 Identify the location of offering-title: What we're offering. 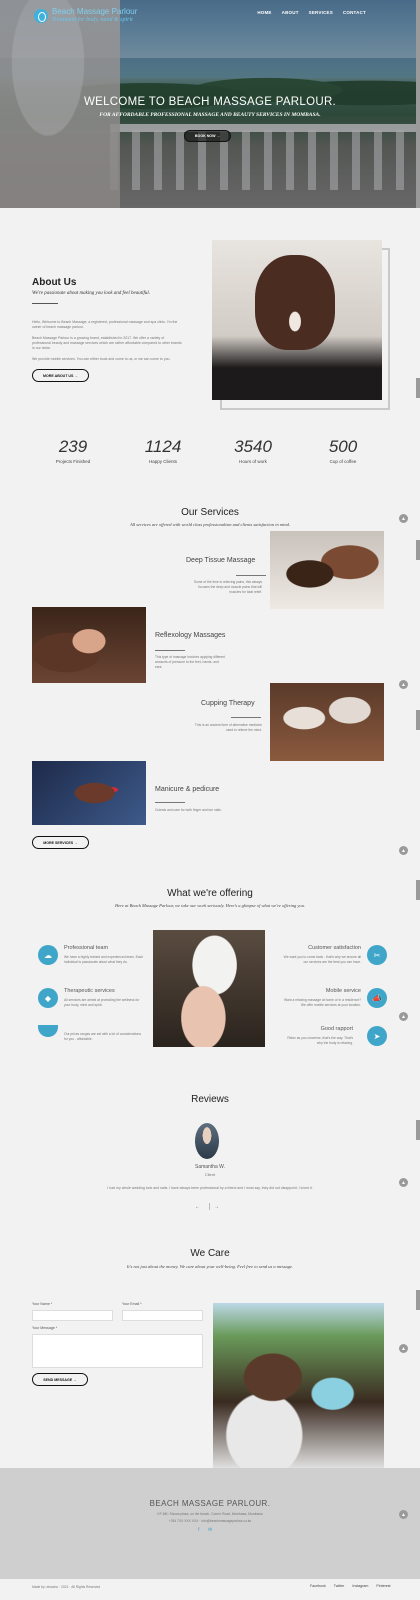
(210, 893).